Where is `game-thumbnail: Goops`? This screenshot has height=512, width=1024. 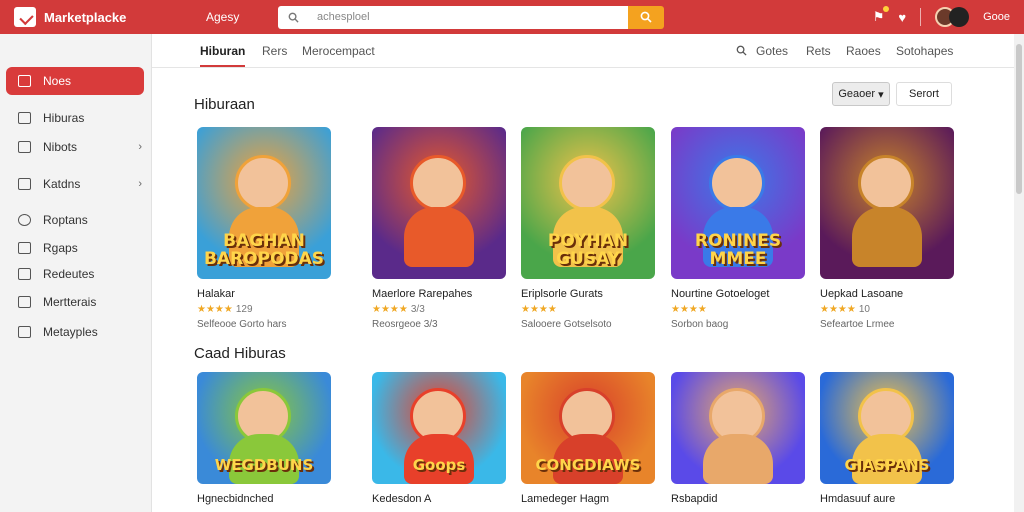 game-thumbnail: Goops is located at coordinates (439, 428).